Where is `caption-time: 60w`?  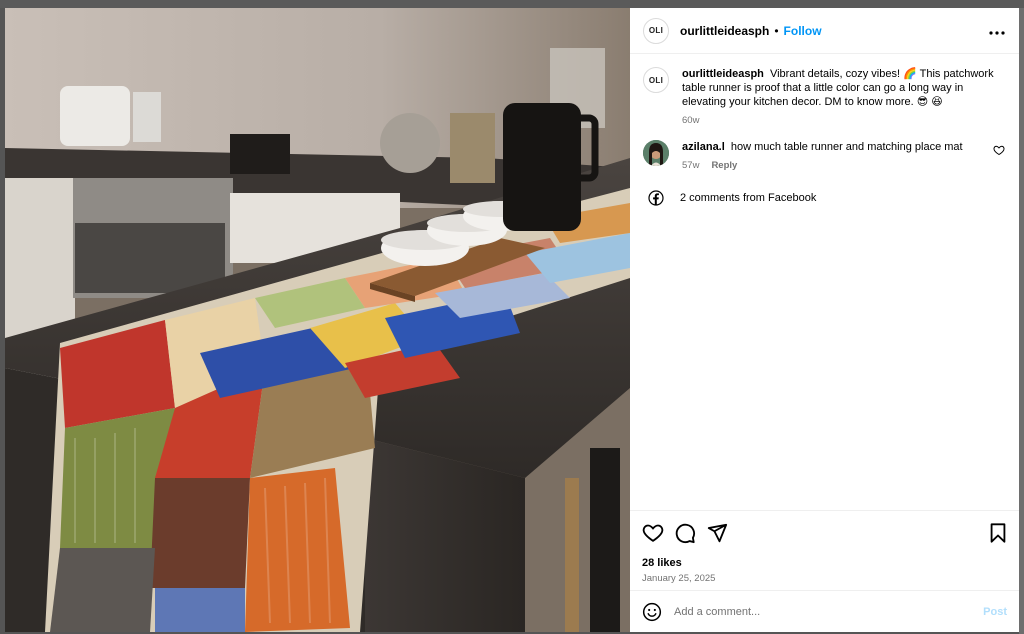 caption-time: 60w is located at coordinates (690, 120).